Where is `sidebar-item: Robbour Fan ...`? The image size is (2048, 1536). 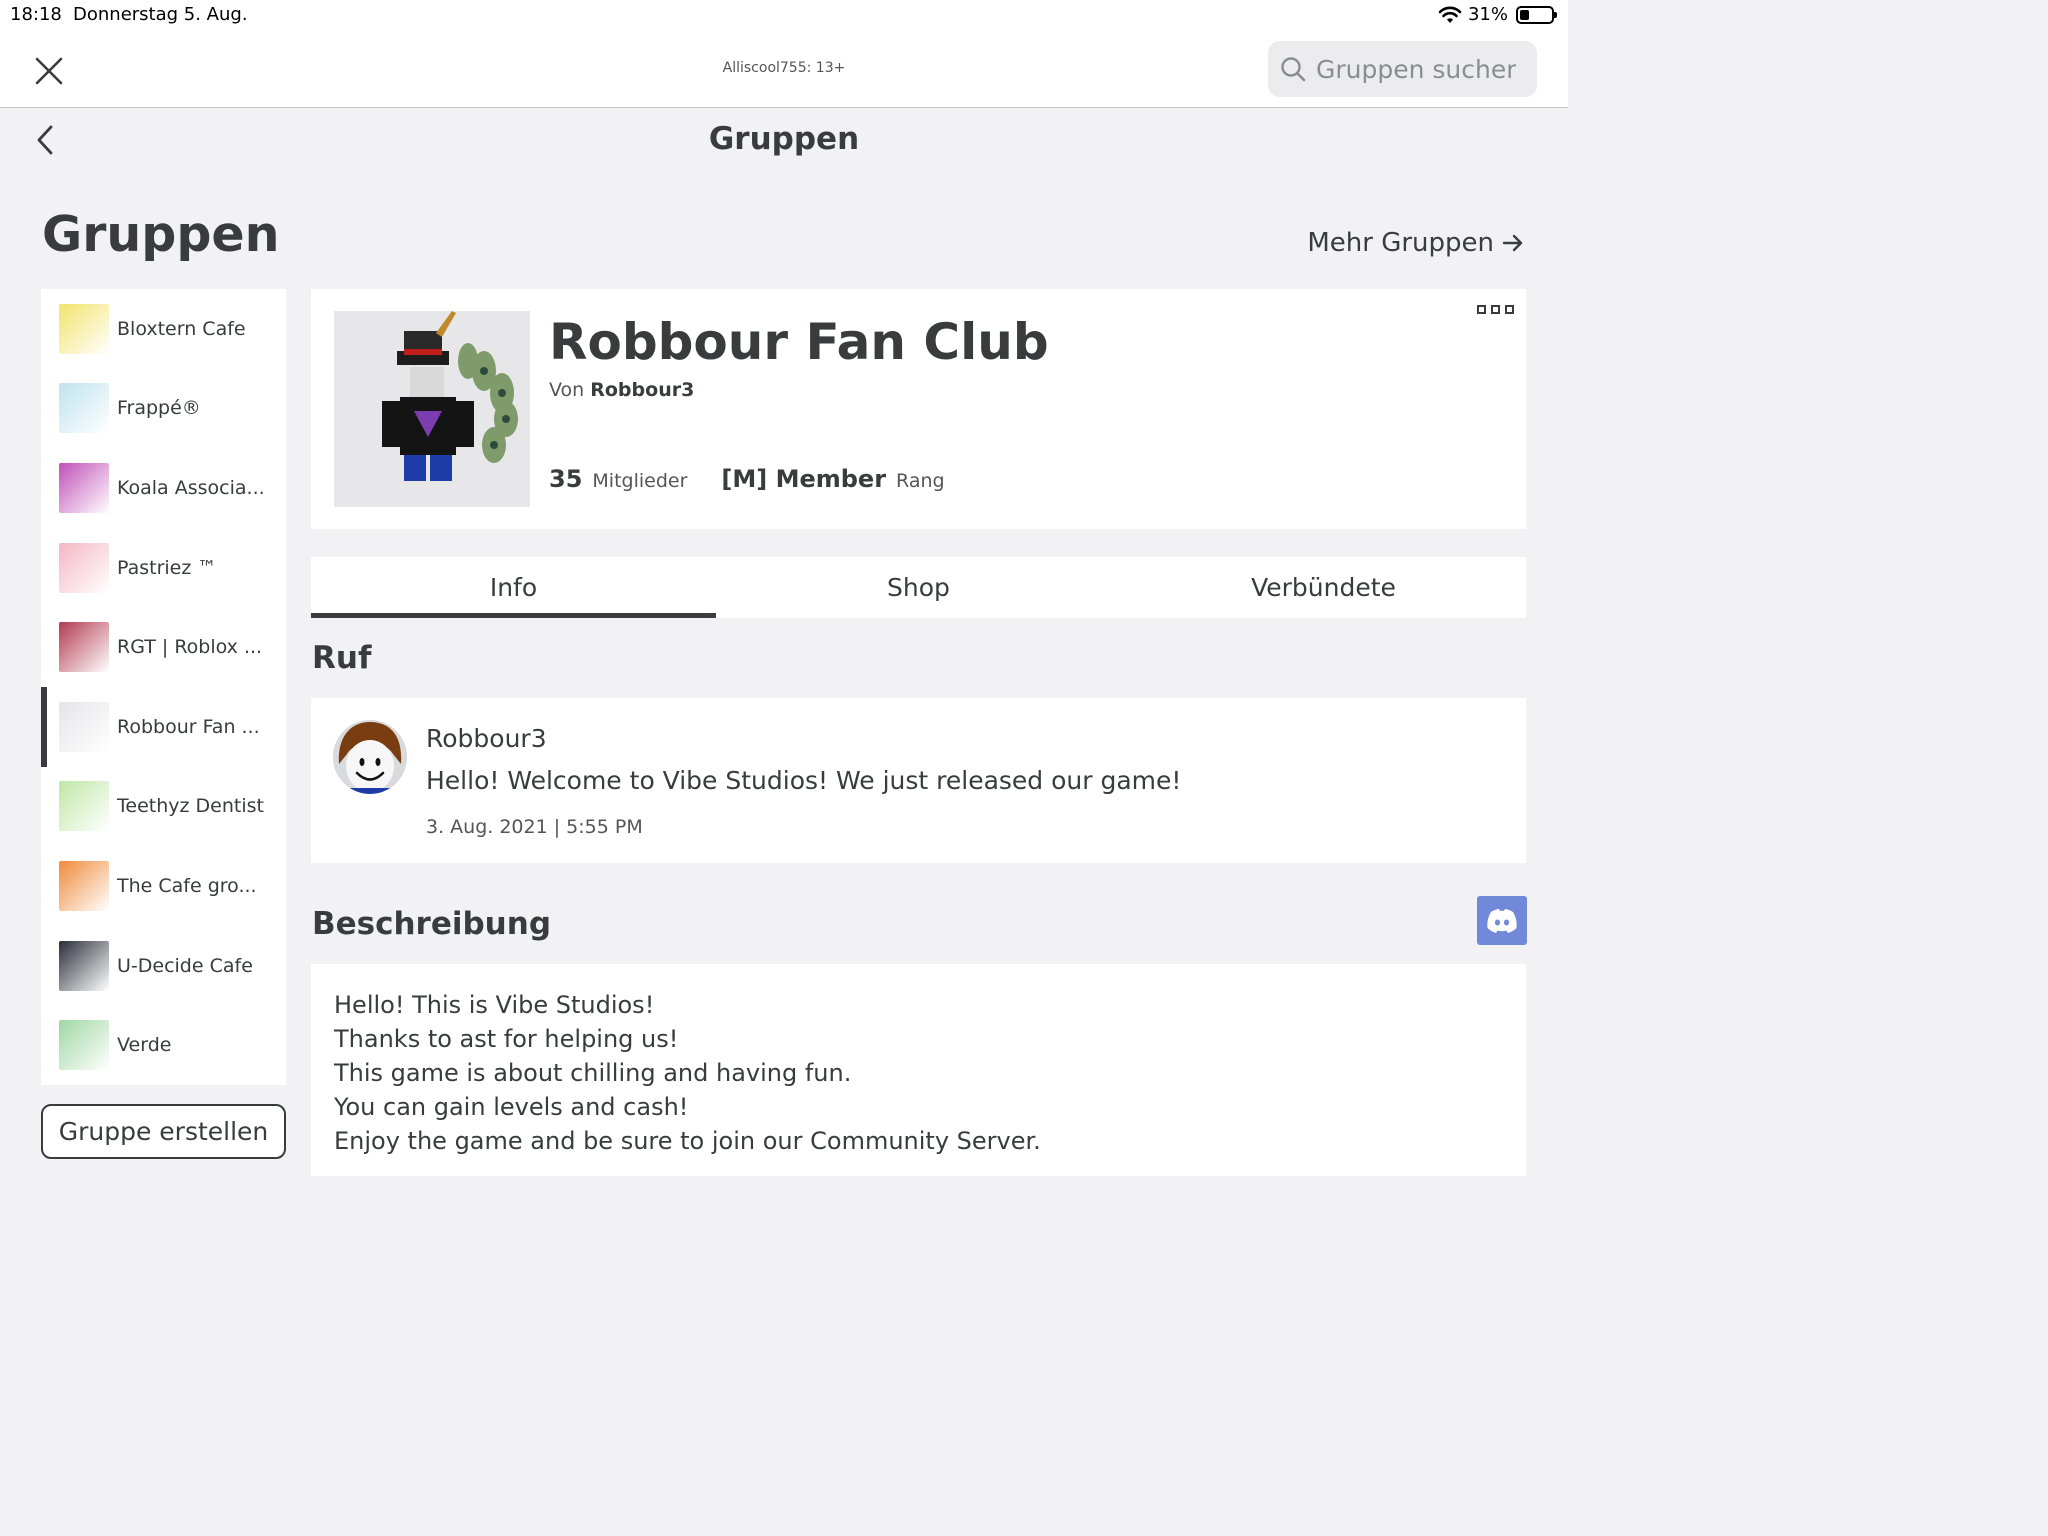 sidebar-item: Robbour Fan ... is located at coordinates (163, 726).